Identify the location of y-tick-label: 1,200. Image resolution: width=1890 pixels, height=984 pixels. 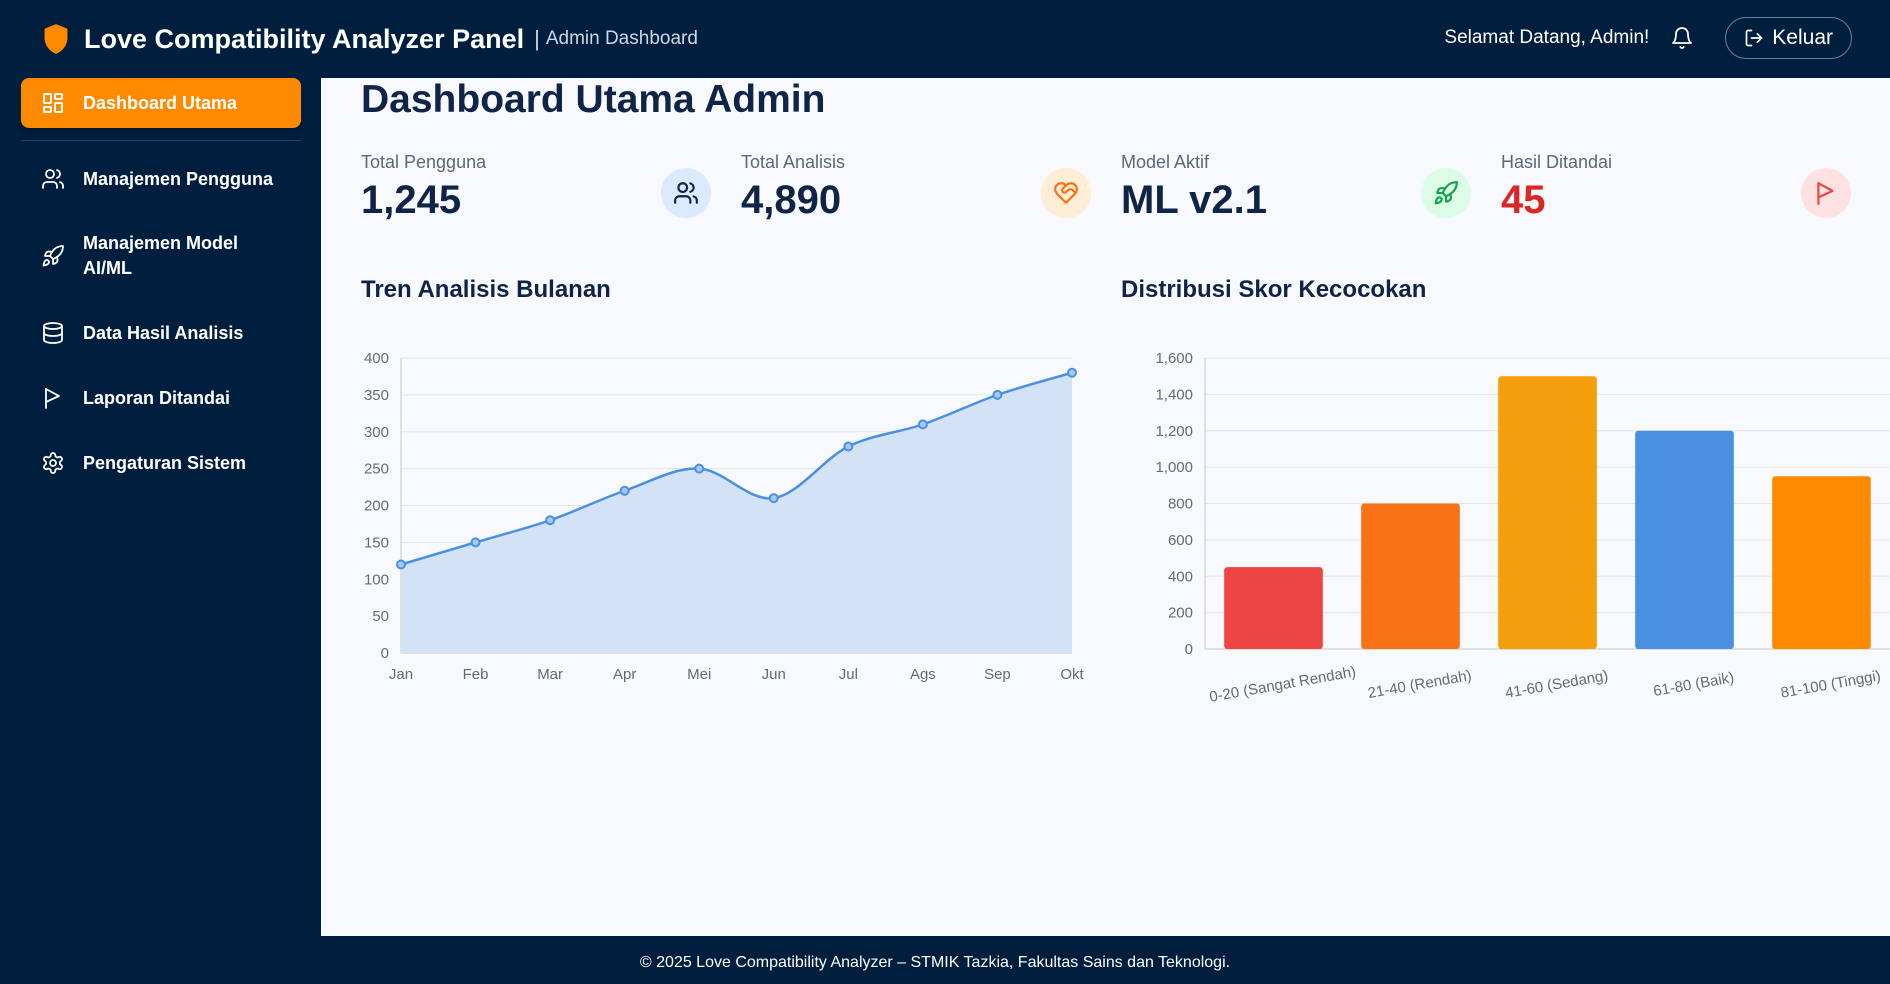
(1174, 431).